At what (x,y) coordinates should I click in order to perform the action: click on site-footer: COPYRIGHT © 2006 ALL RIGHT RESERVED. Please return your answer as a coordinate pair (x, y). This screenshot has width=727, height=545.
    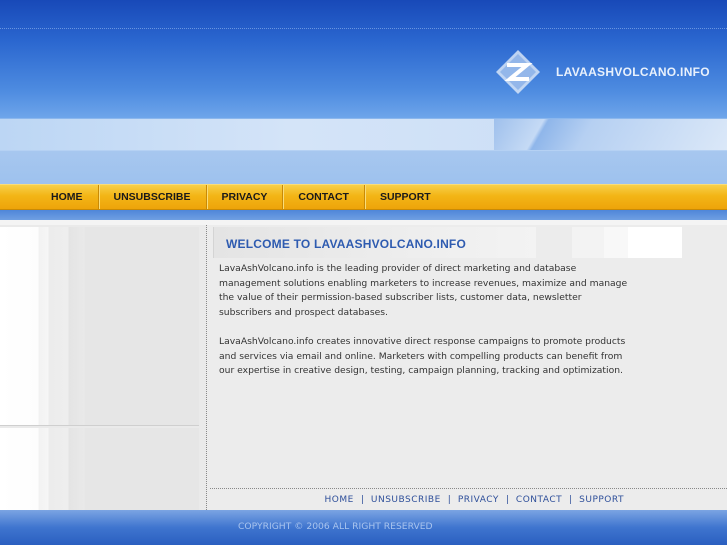
    Looking at the image, I should click on (363, 527).